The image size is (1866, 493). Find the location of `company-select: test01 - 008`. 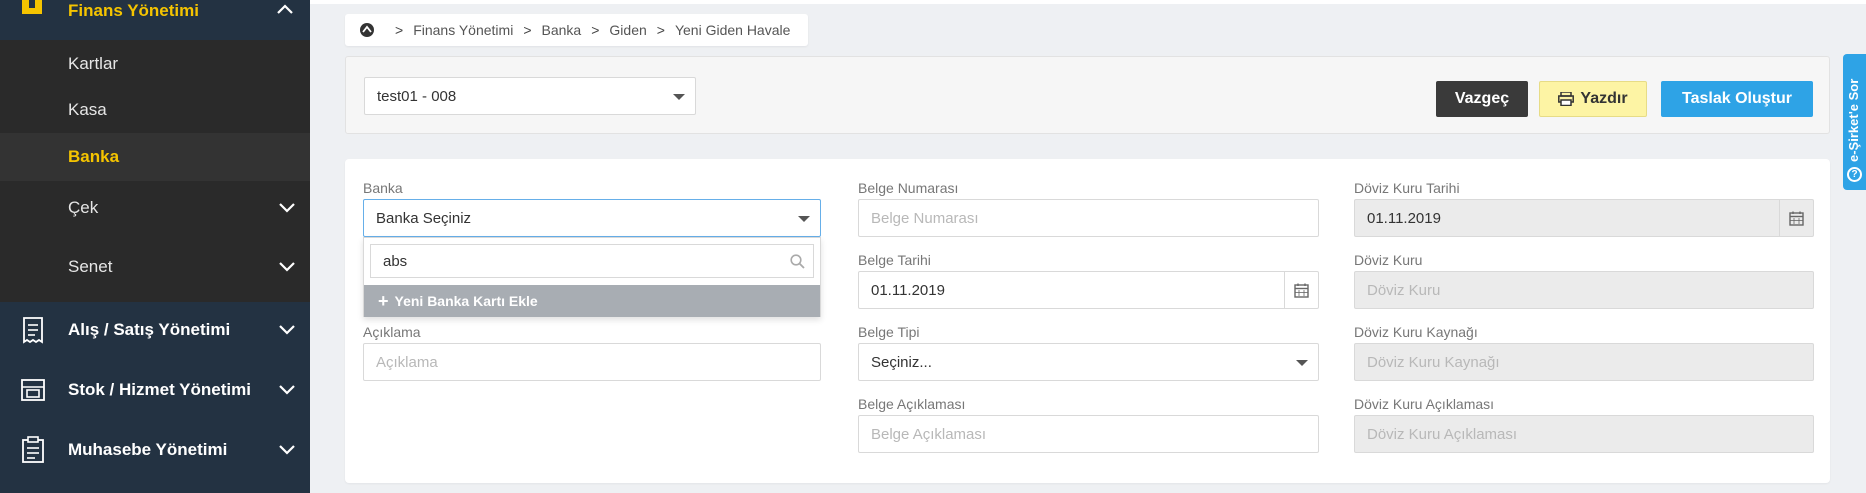

company-select: test01 - 008 is located at coordinates (530, 96).